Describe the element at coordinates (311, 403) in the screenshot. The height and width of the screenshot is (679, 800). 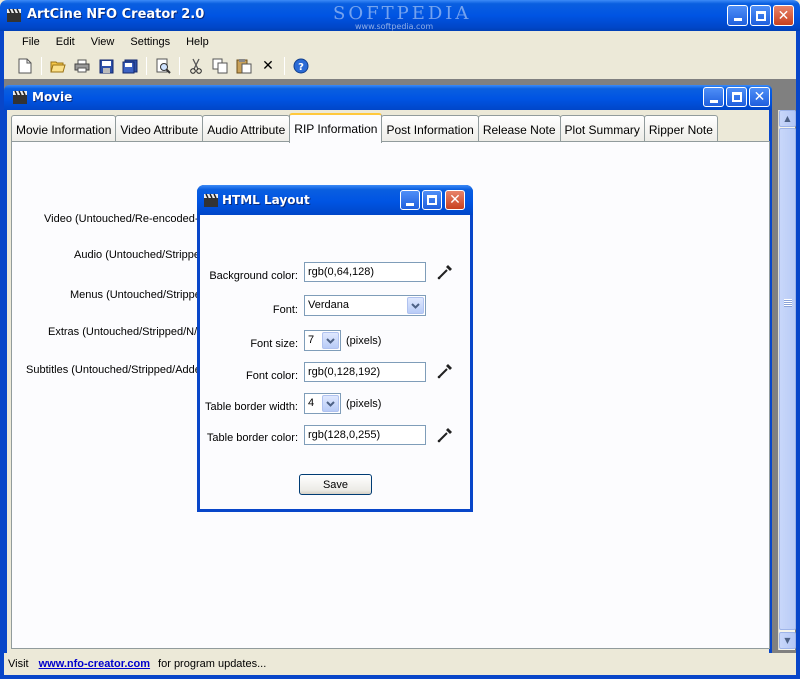
I see `table-border-width-value: 4` at that location.